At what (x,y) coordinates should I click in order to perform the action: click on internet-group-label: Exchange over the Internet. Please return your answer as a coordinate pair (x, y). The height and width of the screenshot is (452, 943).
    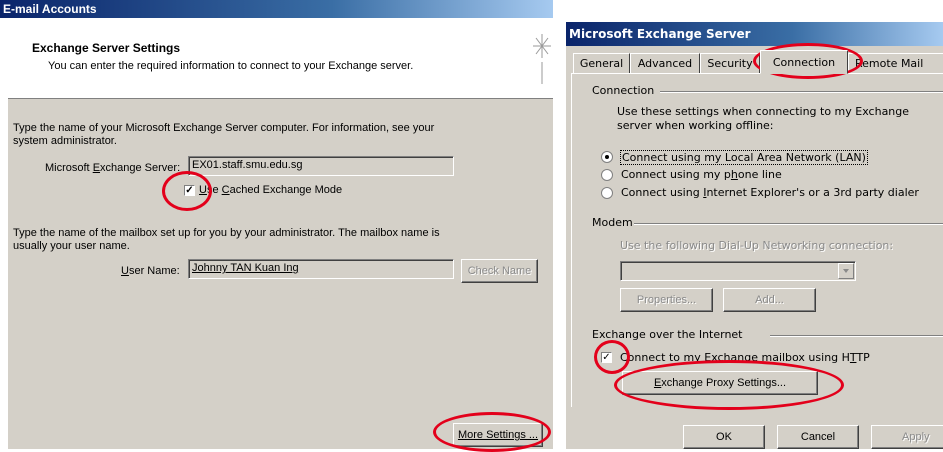
    Looking at the image, I should click on (667, 334).